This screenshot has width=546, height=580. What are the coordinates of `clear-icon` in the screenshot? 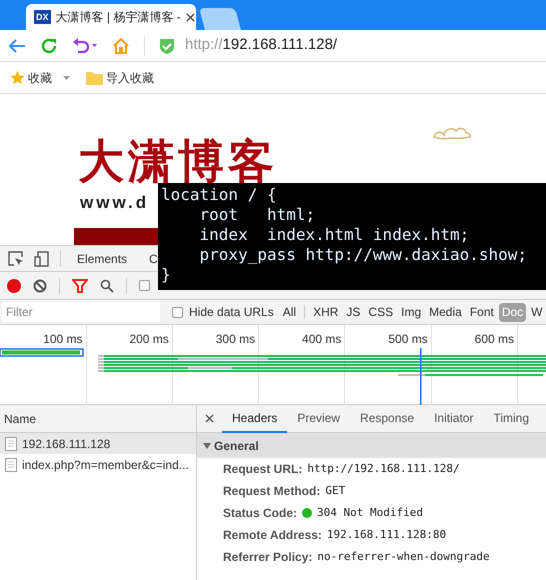 It's located at (40, 285).